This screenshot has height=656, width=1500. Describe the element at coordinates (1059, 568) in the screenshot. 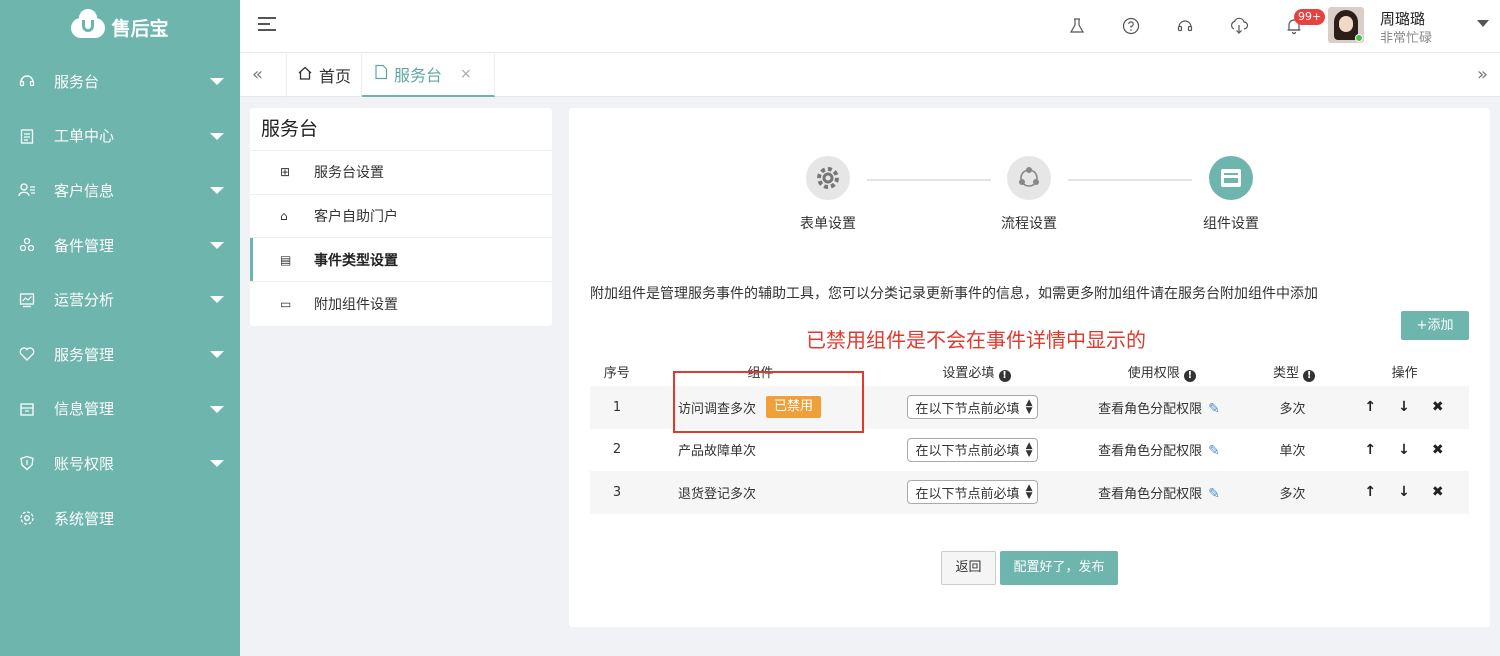

I see `publish-button: 配置好了，发布` at that location.